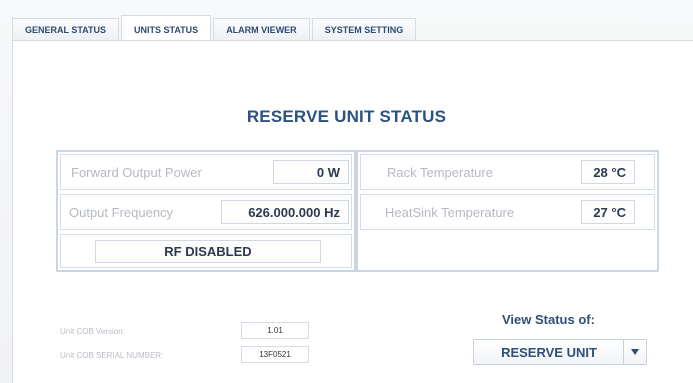 This screenshot has width=693, height=383. What do you see at coordinates (285, 212) in the screenshot?
I see `output-frequency-value: 626.000.000 Hz` at bounding box center [285, 212].